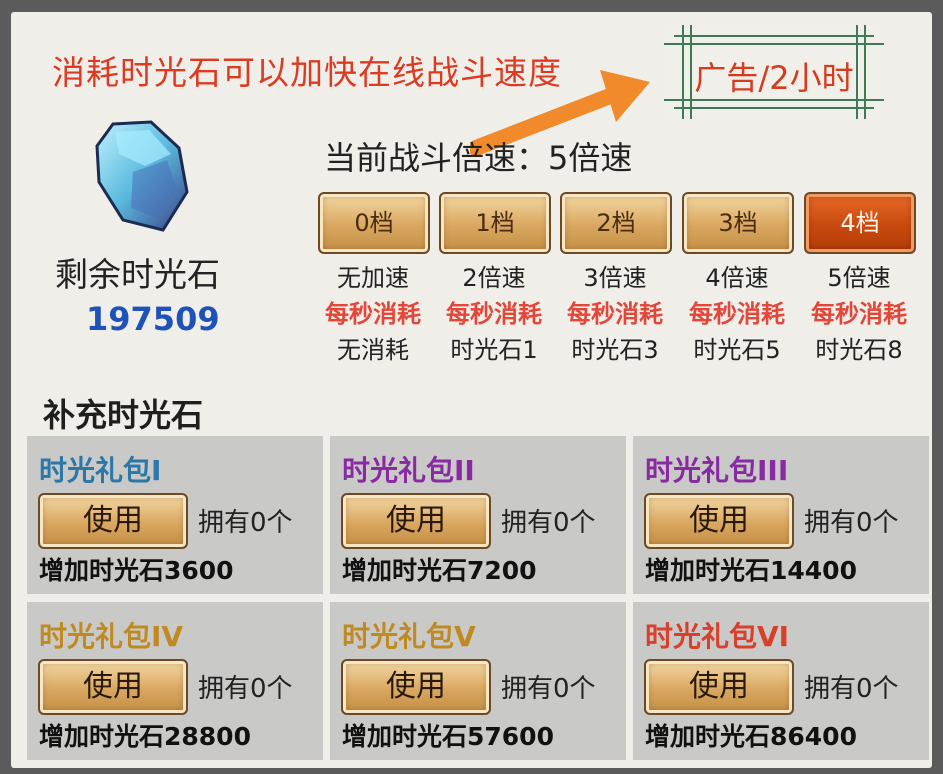  I want to click on pack-gain: 增加时光石86400, so click(751, 736).